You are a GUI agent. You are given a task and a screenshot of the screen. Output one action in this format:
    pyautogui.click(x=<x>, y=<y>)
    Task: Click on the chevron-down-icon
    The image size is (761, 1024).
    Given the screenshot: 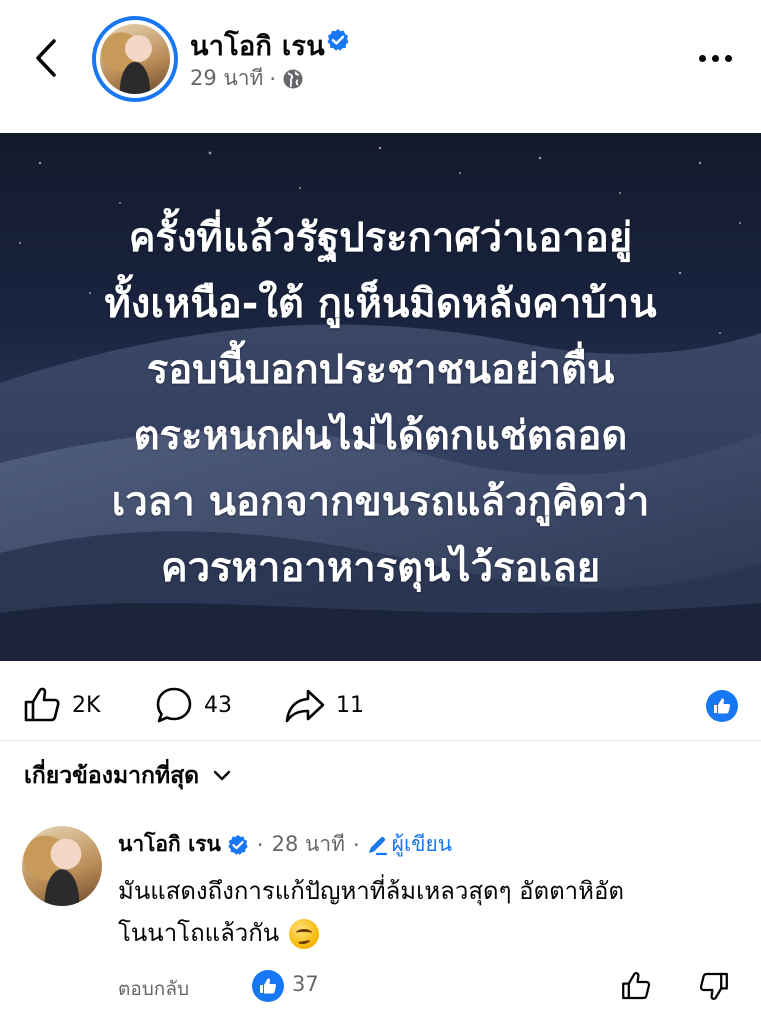 What is the action you would take?
    pyautogui.click(x=222, y=775)
    